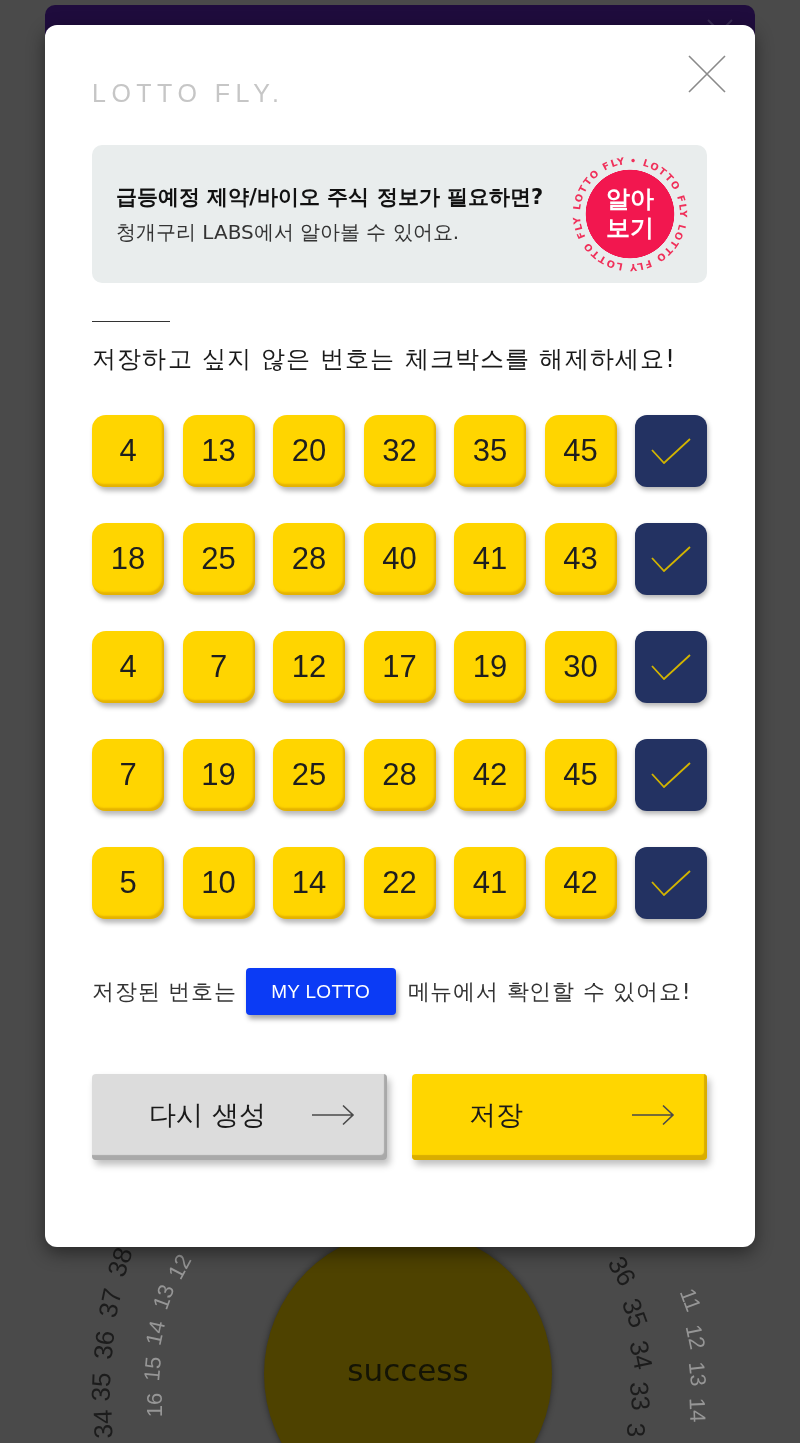 The width and height of the screenshot is (800, 1443). I want to click on my-lotto-button: MY LOTTO, so click(320, 991).